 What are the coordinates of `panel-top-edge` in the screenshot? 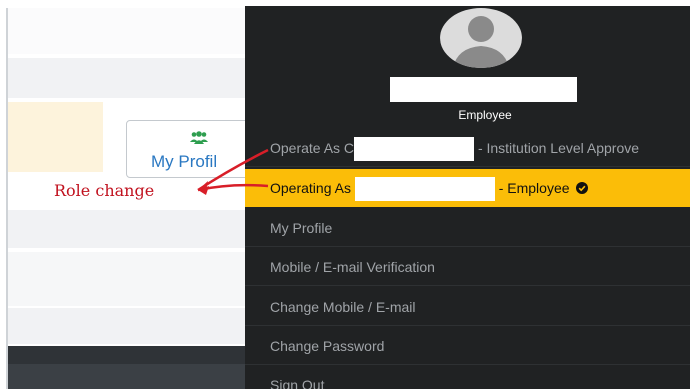 It's located at (467, 3).